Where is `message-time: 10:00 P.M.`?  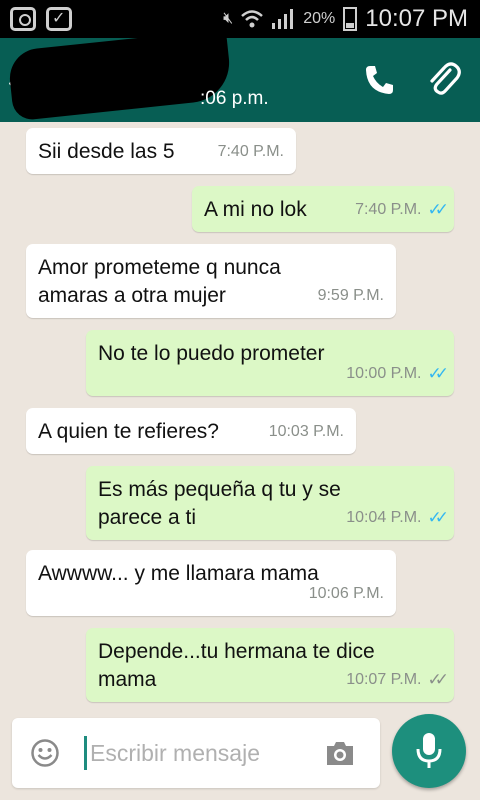 message-time: 10:00 P.M. is located at coordinates (384, 373).